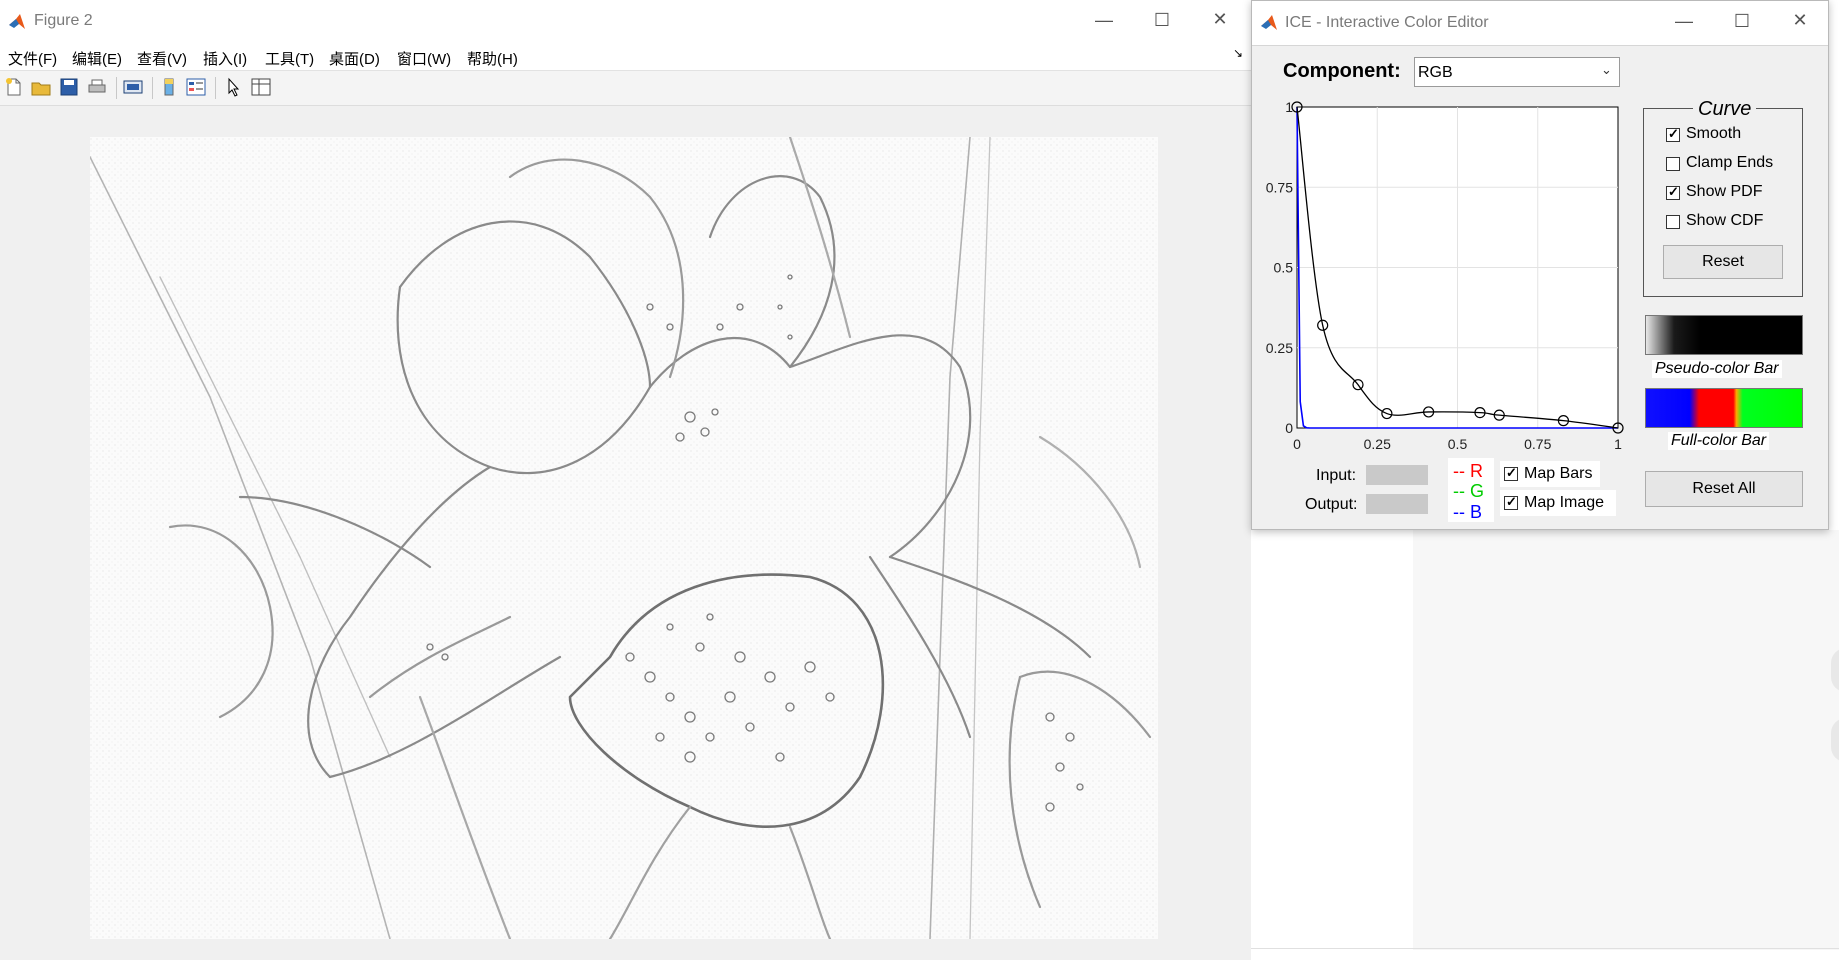  I want to click on component-value: RGB, so click(1435, 72).